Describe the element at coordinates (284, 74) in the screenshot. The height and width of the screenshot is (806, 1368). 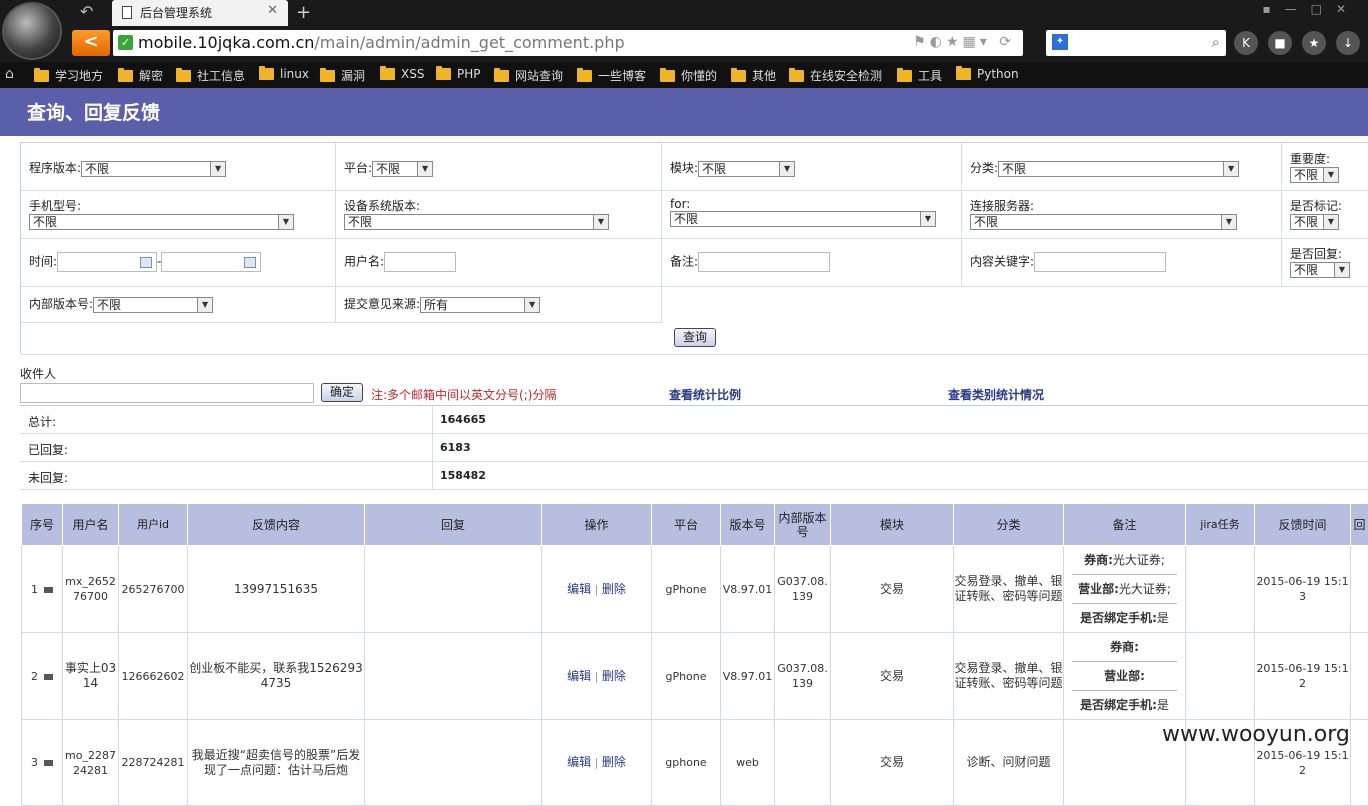
I see `bookmark-folder: linux` at that location.